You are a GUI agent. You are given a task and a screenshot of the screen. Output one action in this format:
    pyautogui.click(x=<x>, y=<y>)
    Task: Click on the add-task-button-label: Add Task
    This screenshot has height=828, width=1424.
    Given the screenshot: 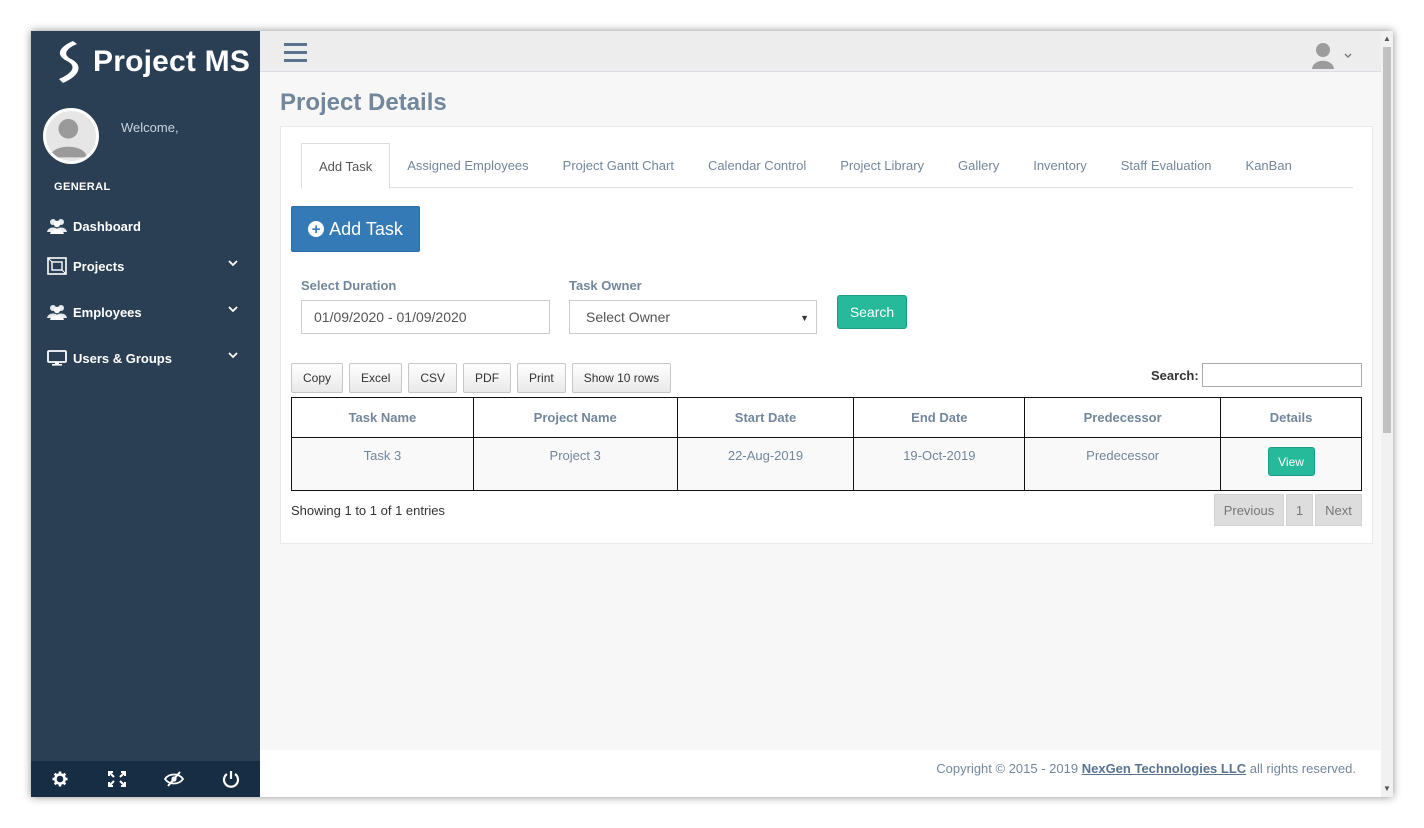 What is the action you would take?
    pyautogui.click(x=366, y=228)
    